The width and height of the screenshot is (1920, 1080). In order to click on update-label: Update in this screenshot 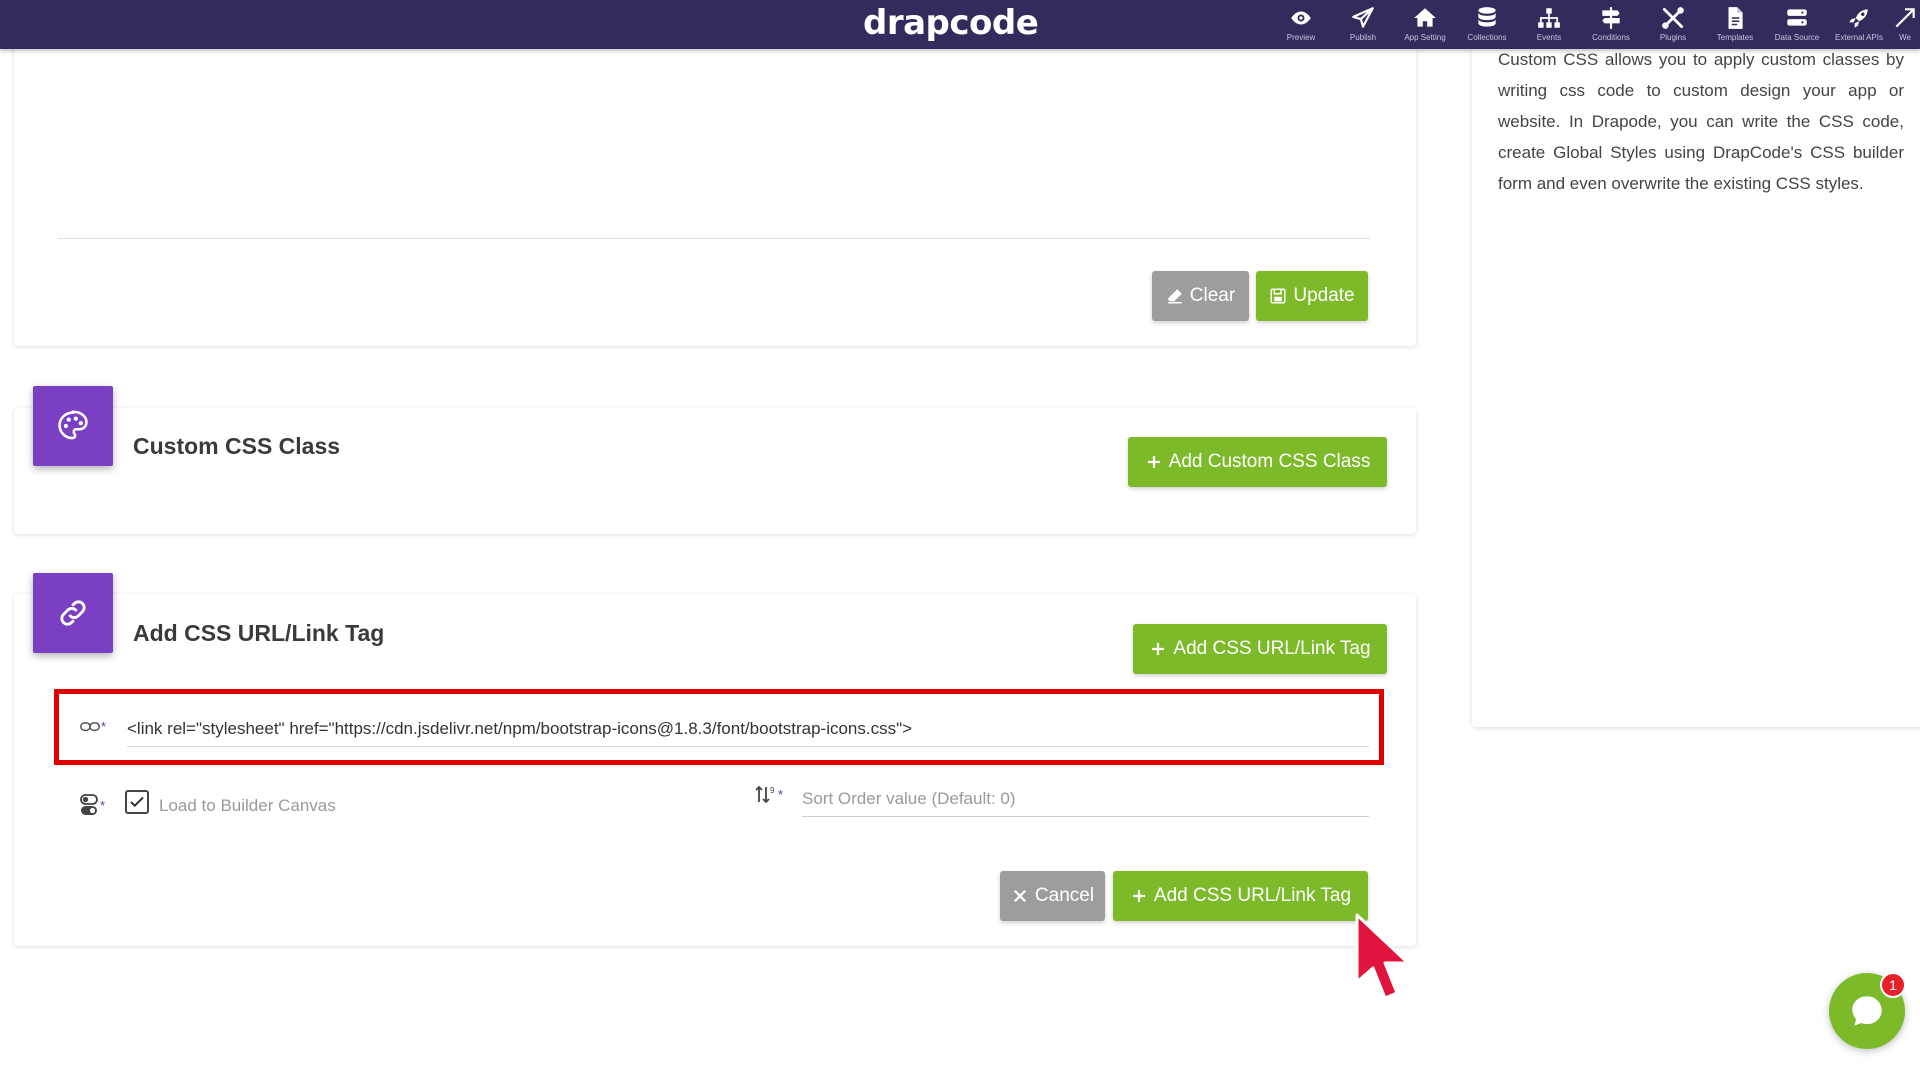, I will do `click(1324, 295)`.